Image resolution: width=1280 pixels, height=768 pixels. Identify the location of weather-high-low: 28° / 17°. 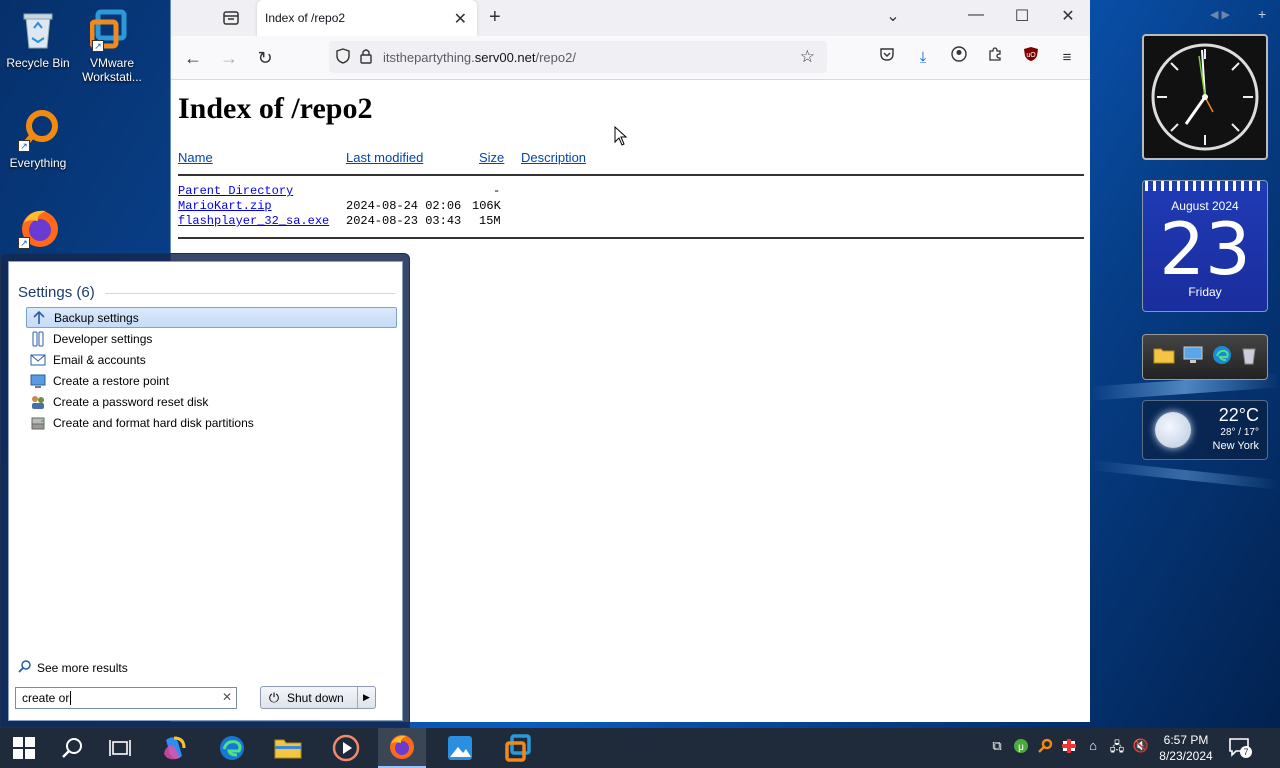
(1239, 432).